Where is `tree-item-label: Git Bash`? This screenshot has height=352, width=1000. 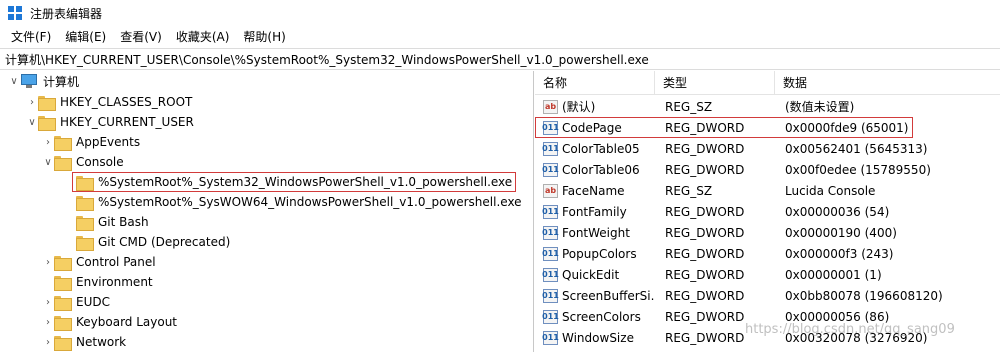 tree-item-label: Git Bash is located at coordinates (123, 222).